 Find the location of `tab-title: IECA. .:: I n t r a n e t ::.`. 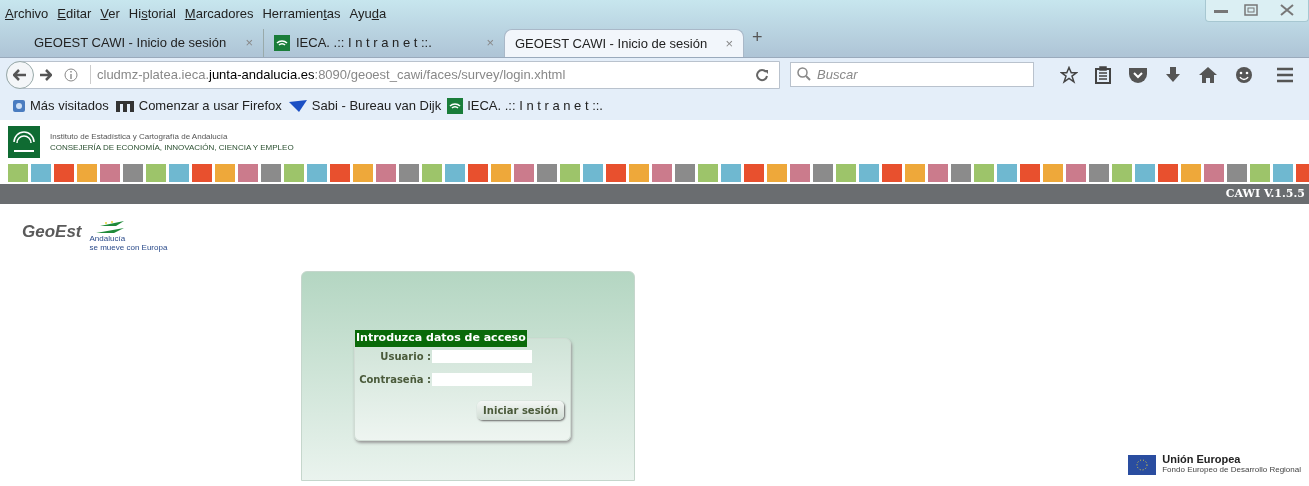

tab-title: IECA. .:: I n t r a n e t ::. is located at coordinates (364, 43).